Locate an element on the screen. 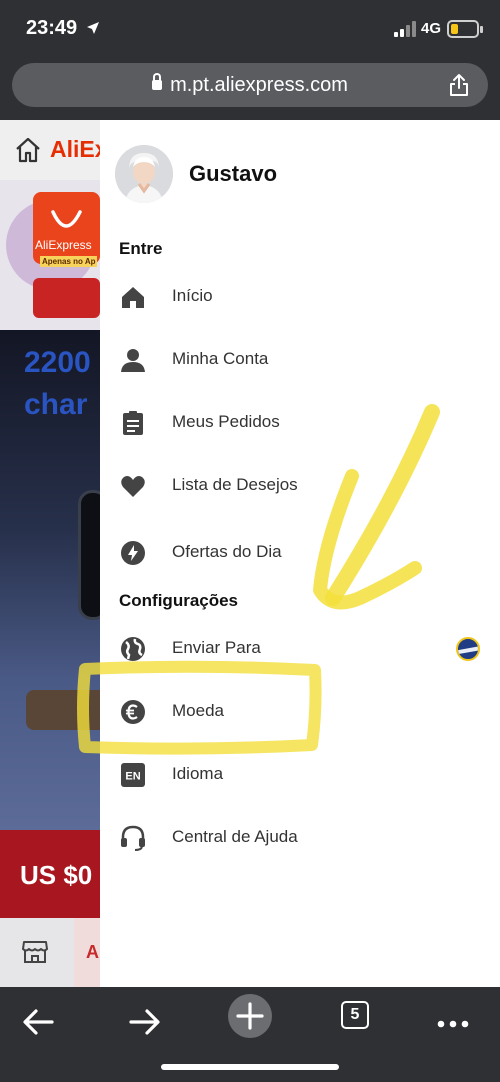 The height and width of the screenshot is (1082, 500). forward-arrow-icon is located at coordinates (144, 1022).